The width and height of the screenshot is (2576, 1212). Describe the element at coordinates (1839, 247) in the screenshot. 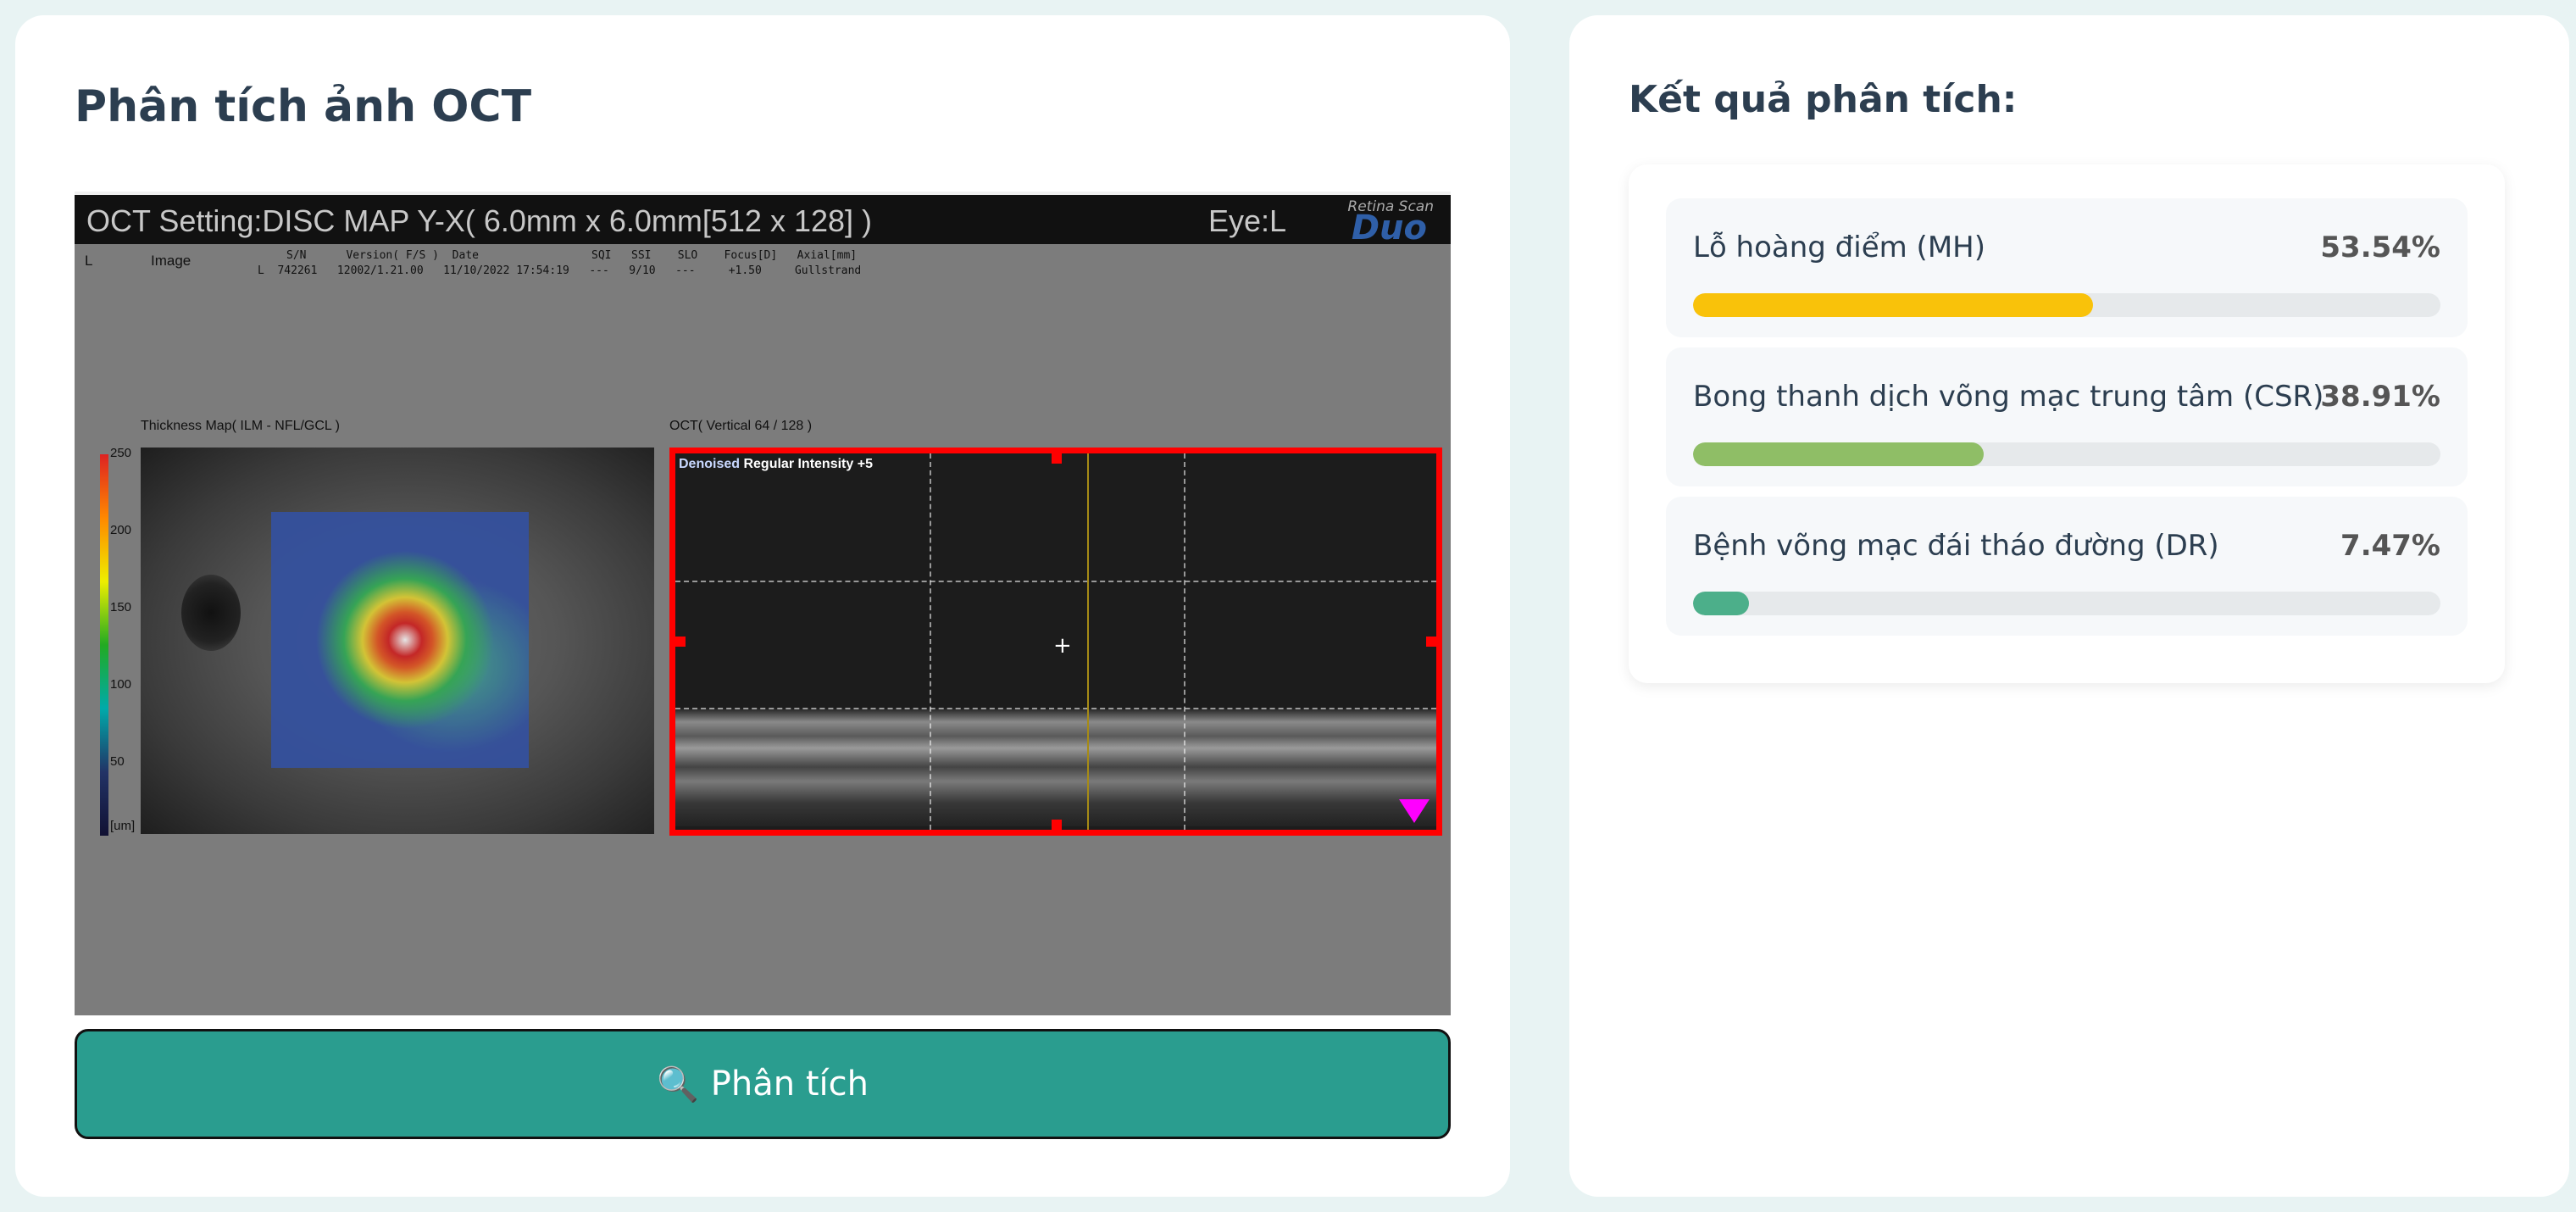

I see `result-name: Lỗ hoàng điểm (MH)` at that location.